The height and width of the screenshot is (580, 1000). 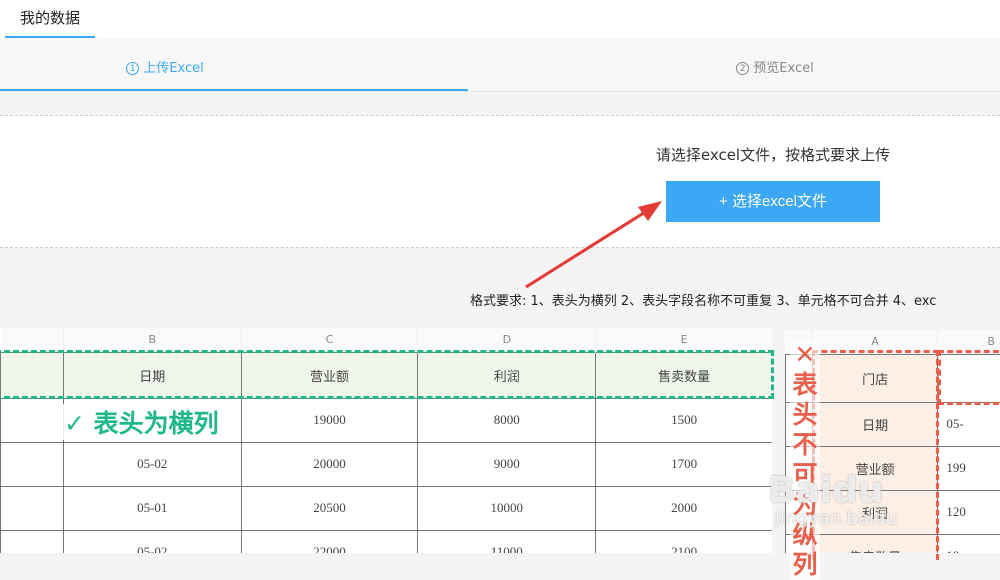 What do you see at coordinates (595, 245) in the screenshot?
I see `arrow-annotation` at bounding box center [595, 245].